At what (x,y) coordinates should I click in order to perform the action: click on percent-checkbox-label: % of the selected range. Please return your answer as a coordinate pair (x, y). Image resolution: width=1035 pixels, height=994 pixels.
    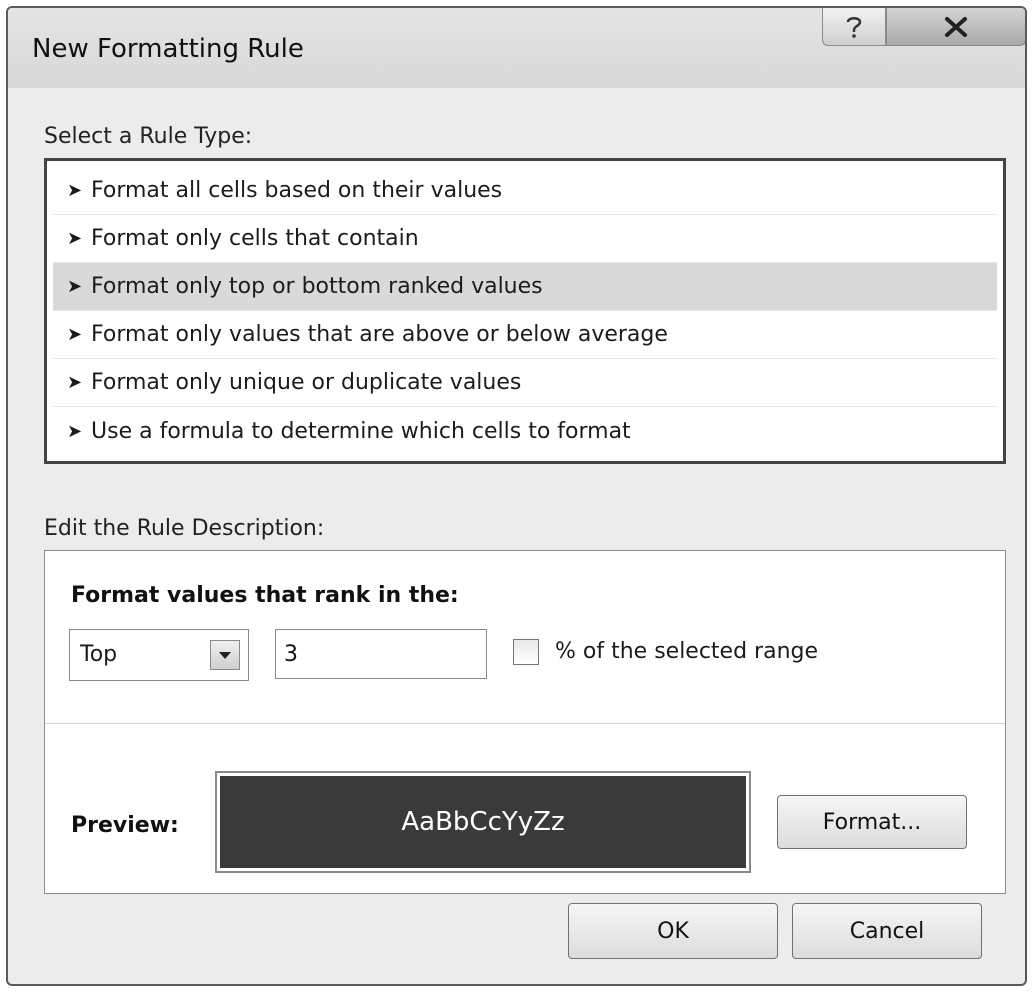
    Looking at the image, I should click on (687, 651).